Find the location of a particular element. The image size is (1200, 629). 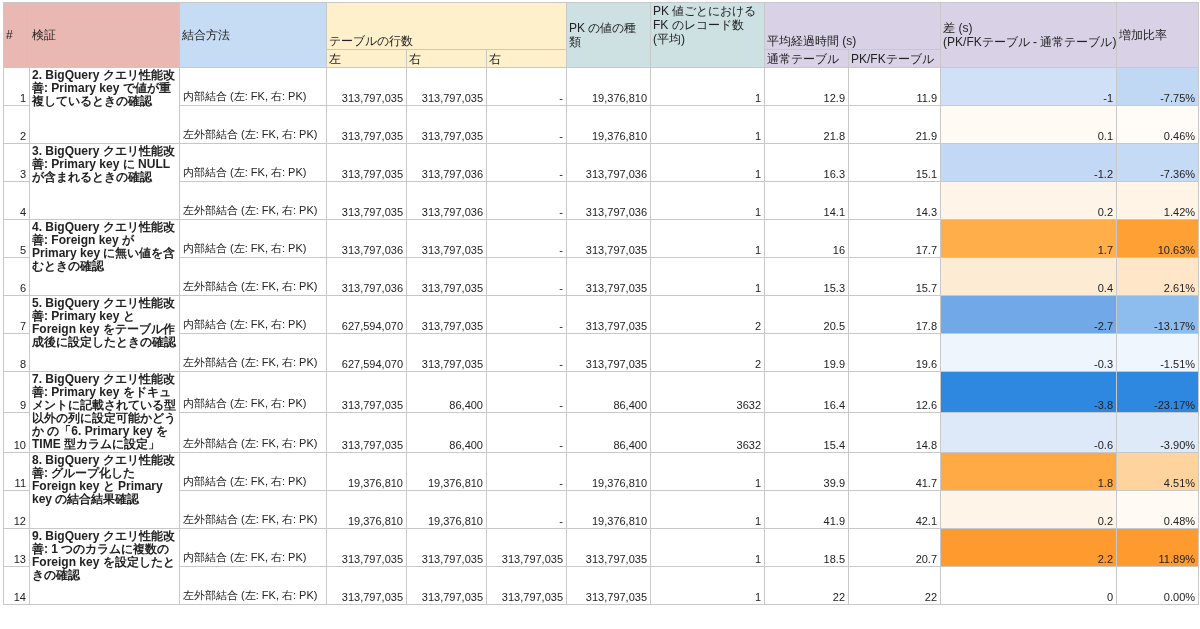

table-cell: -23.17% is located at coordinates (1157, 391).